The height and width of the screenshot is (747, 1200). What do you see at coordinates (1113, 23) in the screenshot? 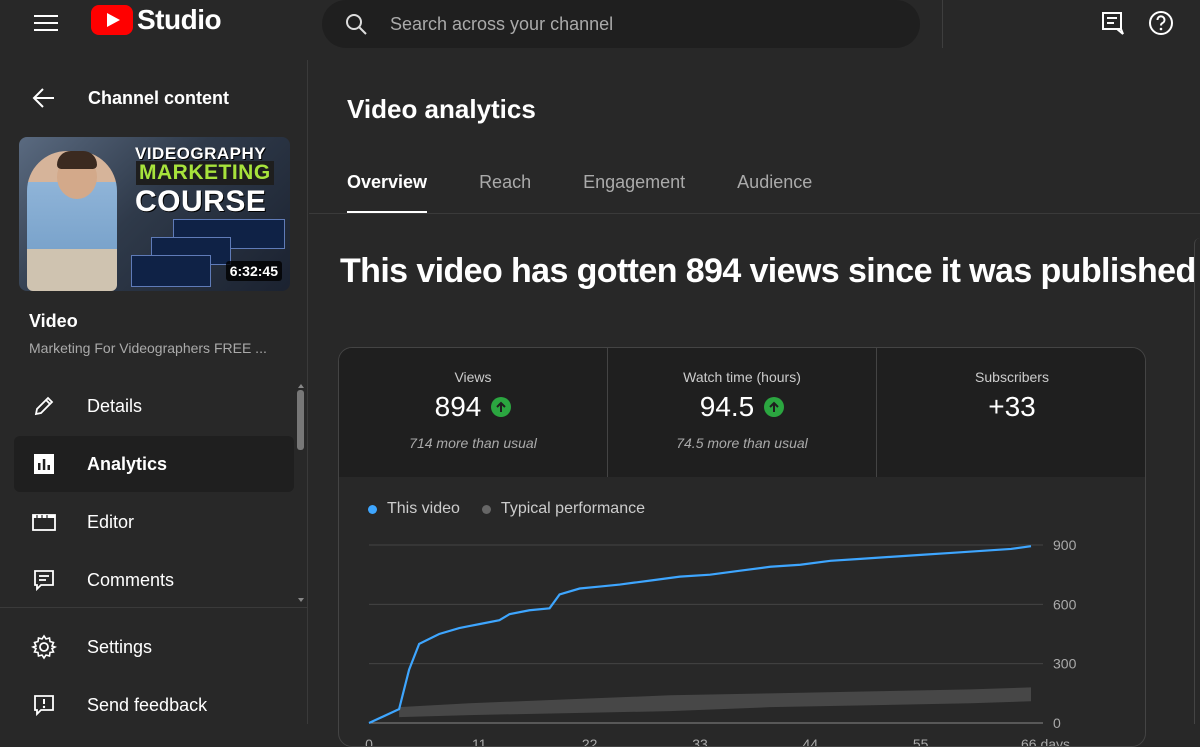
I see `feedback-report-icon` at bounding box center [1113, 23].